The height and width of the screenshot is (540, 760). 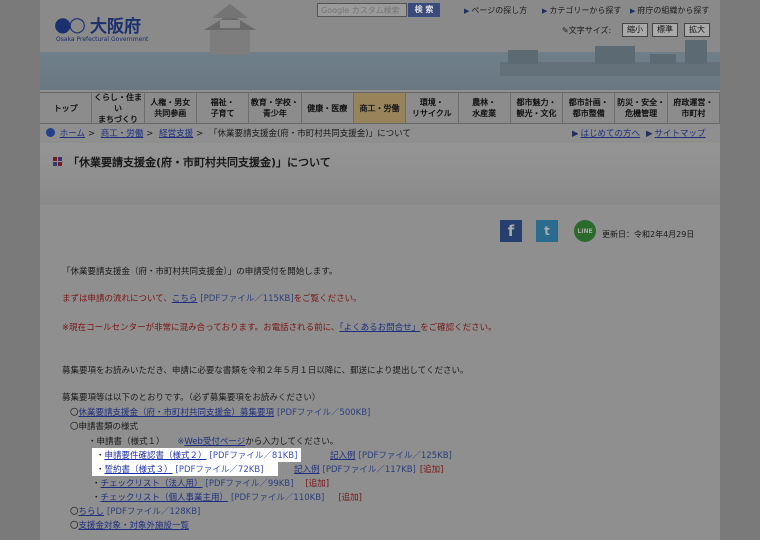 I want to click on checklist-corp-link: チェックリスト（法人用）, so click(x=152, y=484).